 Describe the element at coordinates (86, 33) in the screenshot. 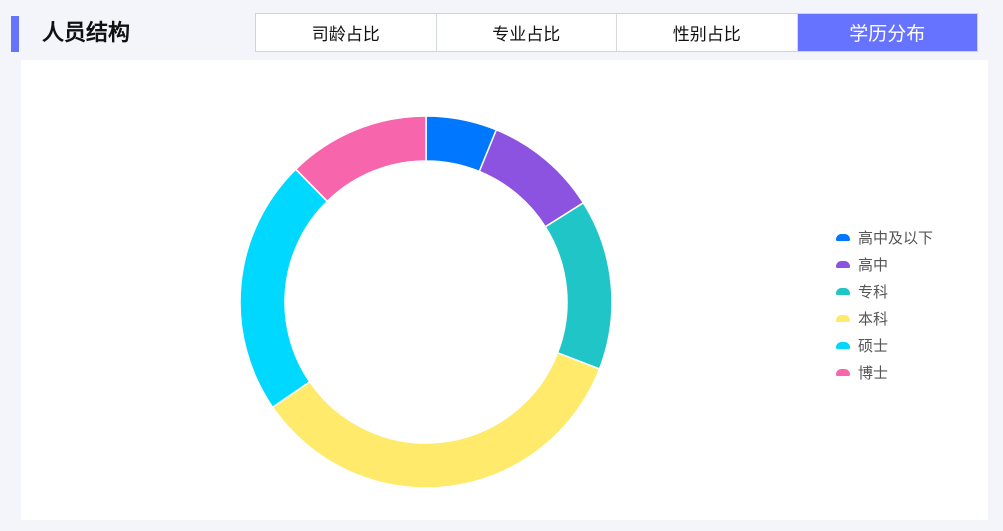

I see `page-title: 人员结构` at that location.